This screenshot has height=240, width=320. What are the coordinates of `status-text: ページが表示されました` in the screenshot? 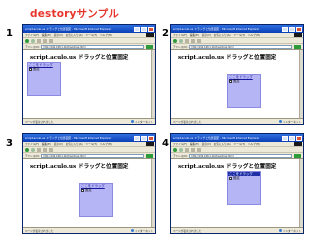 It's located at (187, 231).